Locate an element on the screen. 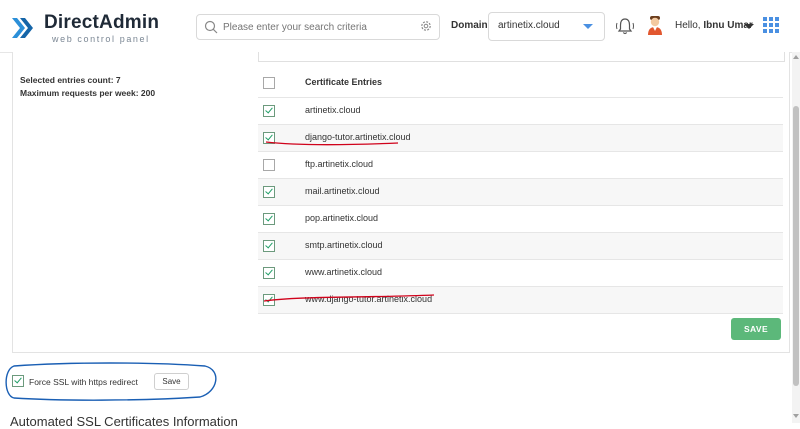 The image size is (800, 429). user-greeting: Hello, Ibnu Umar is located at coordinates (714, 25).